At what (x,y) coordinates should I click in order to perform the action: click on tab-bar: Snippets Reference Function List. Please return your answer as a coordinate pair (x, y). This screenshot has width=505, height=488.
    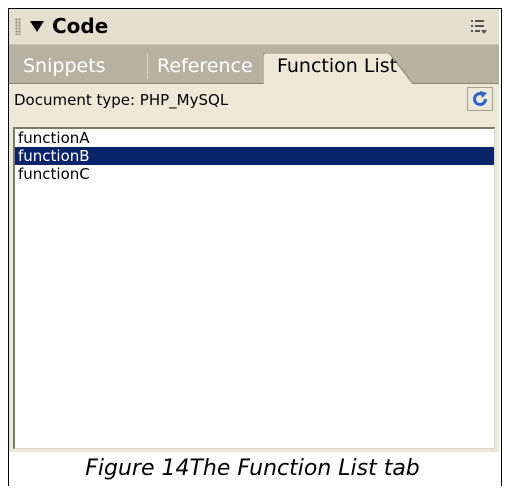
    Looking at the image, I should click on (254, 64).